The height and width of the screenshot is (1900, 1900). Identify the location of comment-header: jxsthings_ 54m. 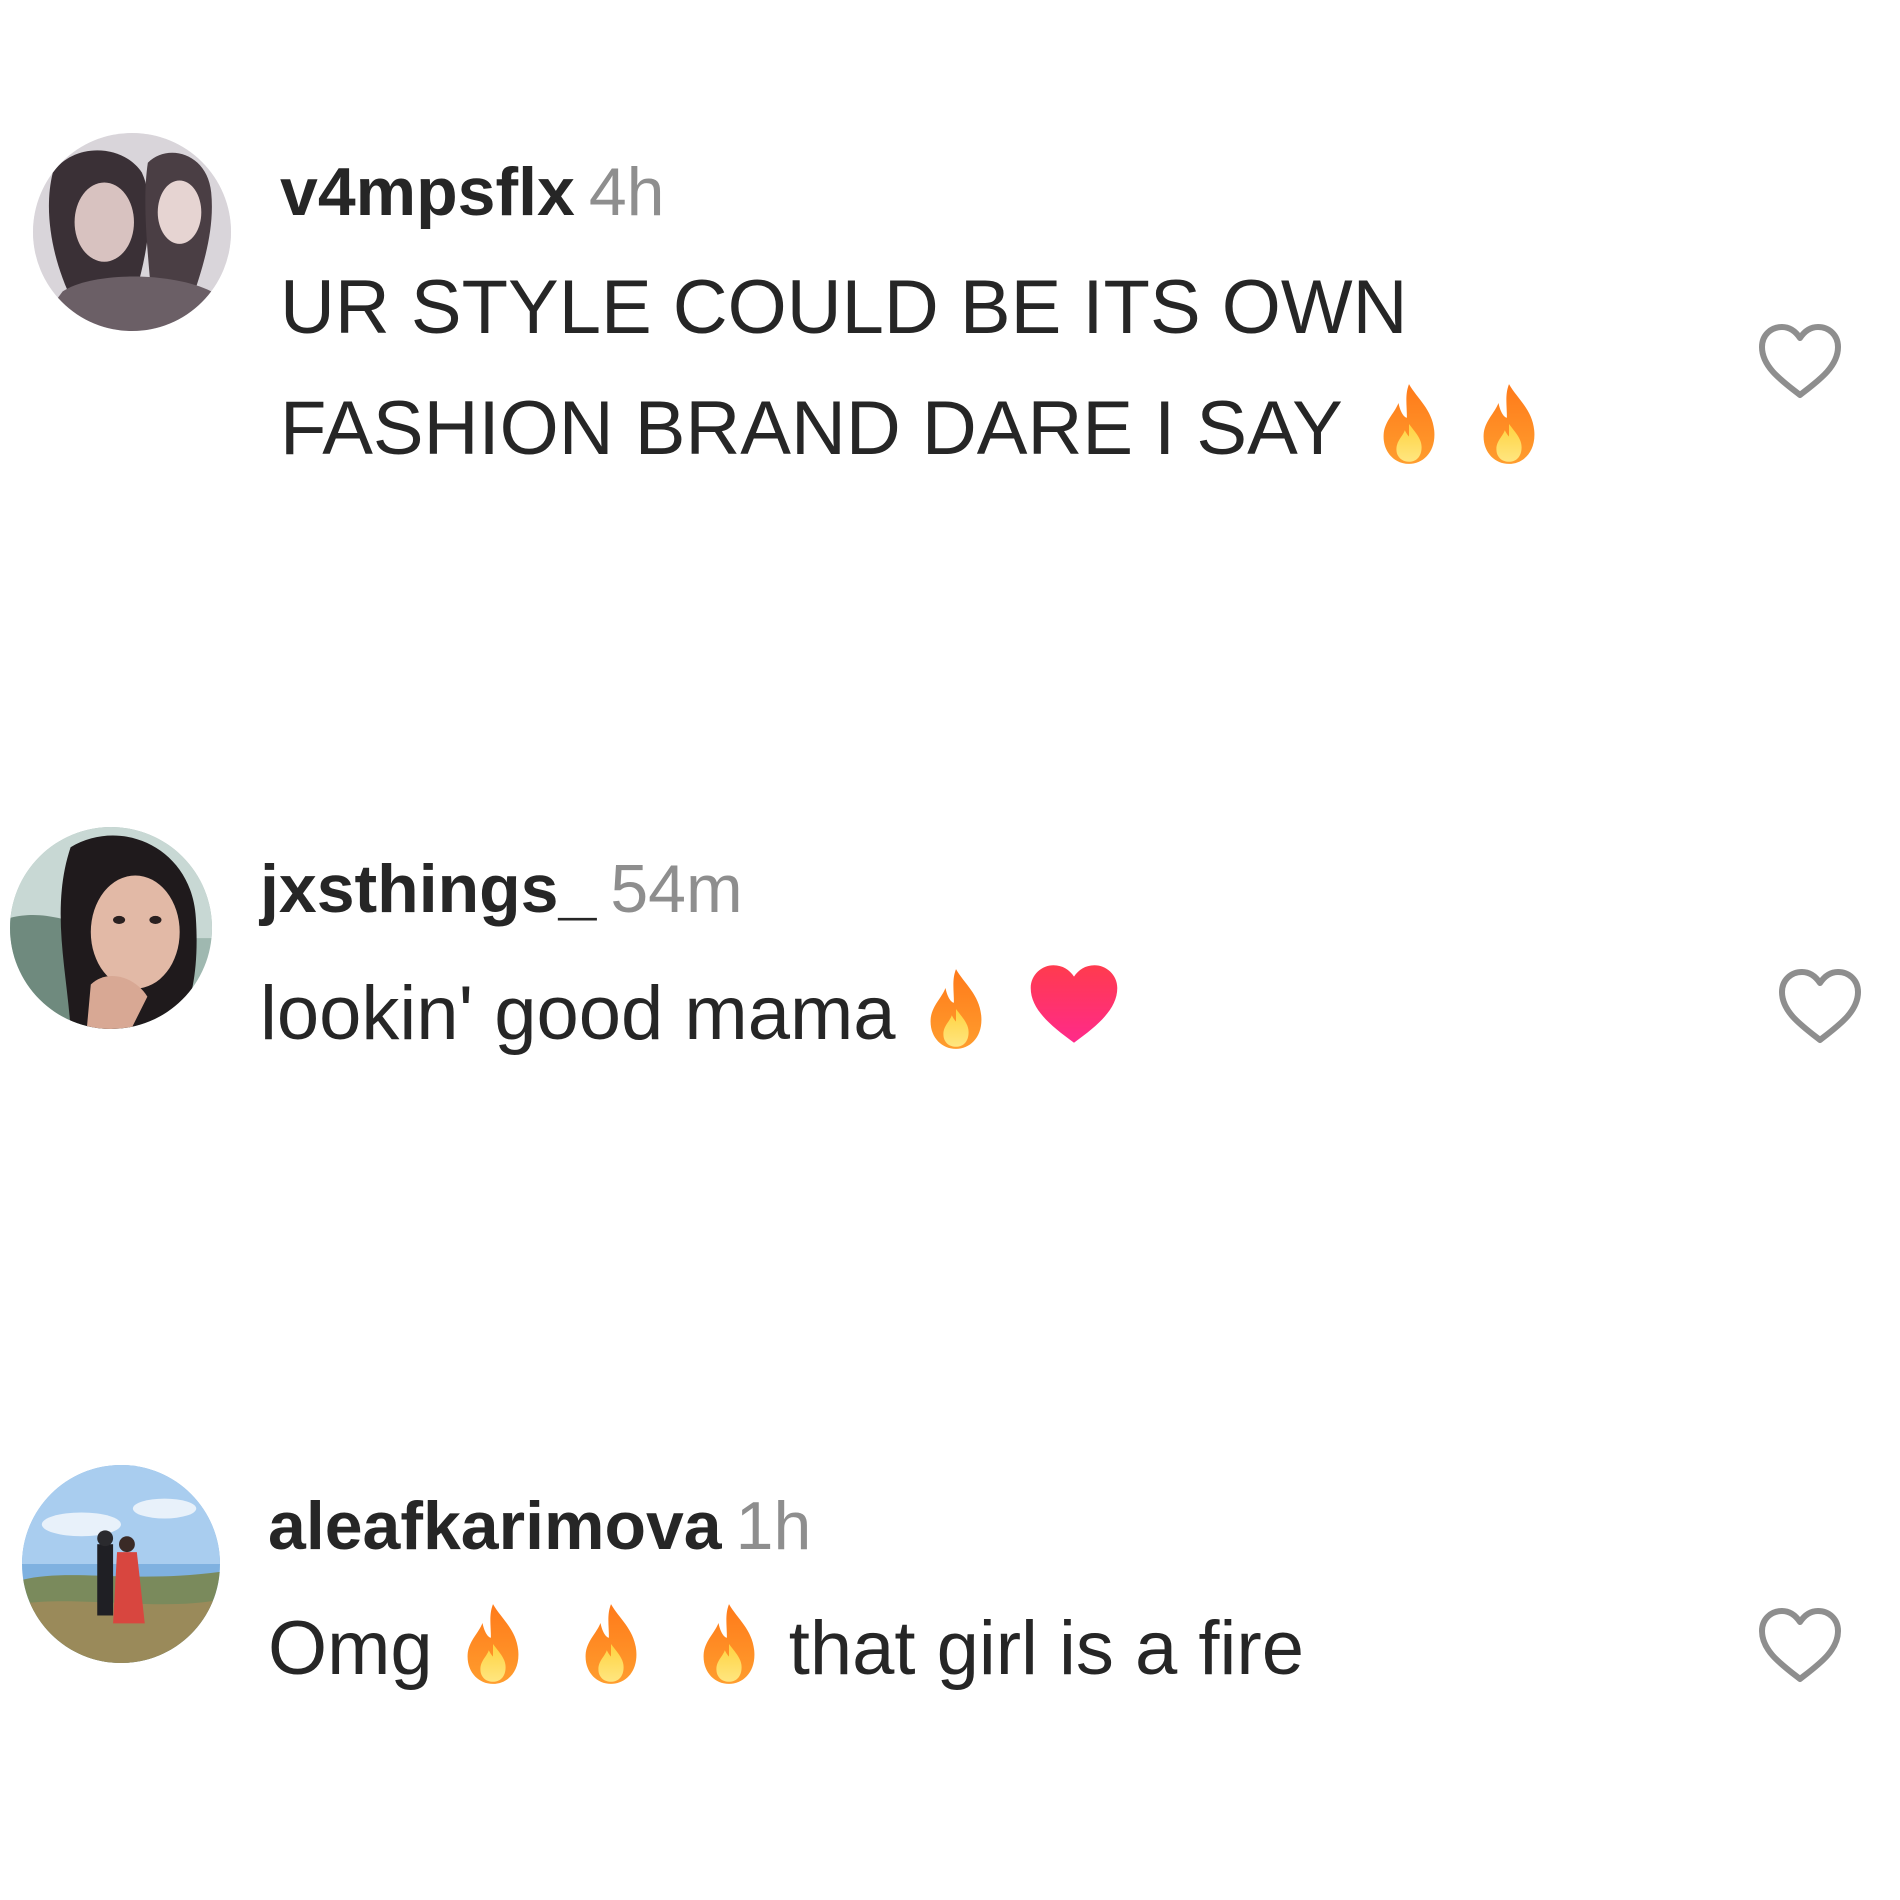
(690, 889).